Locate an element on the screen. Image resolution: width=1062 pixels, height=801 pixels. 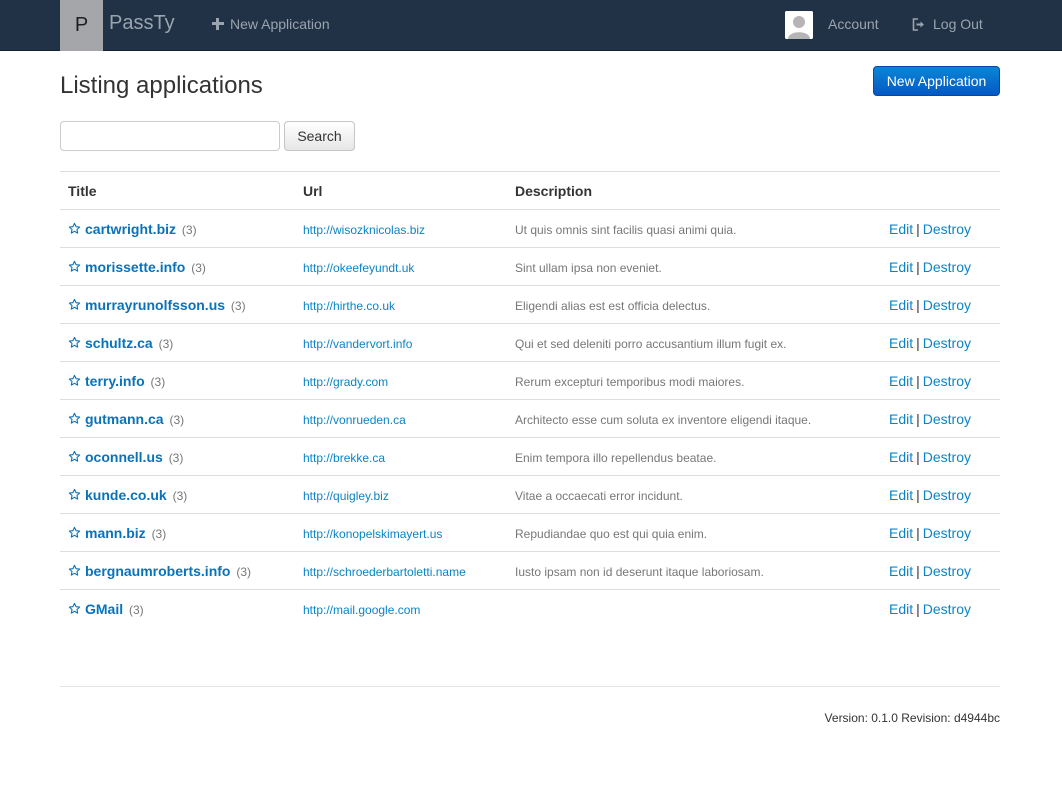
application-url-link: http://brekke.ca is located at coordinates (344, 458).